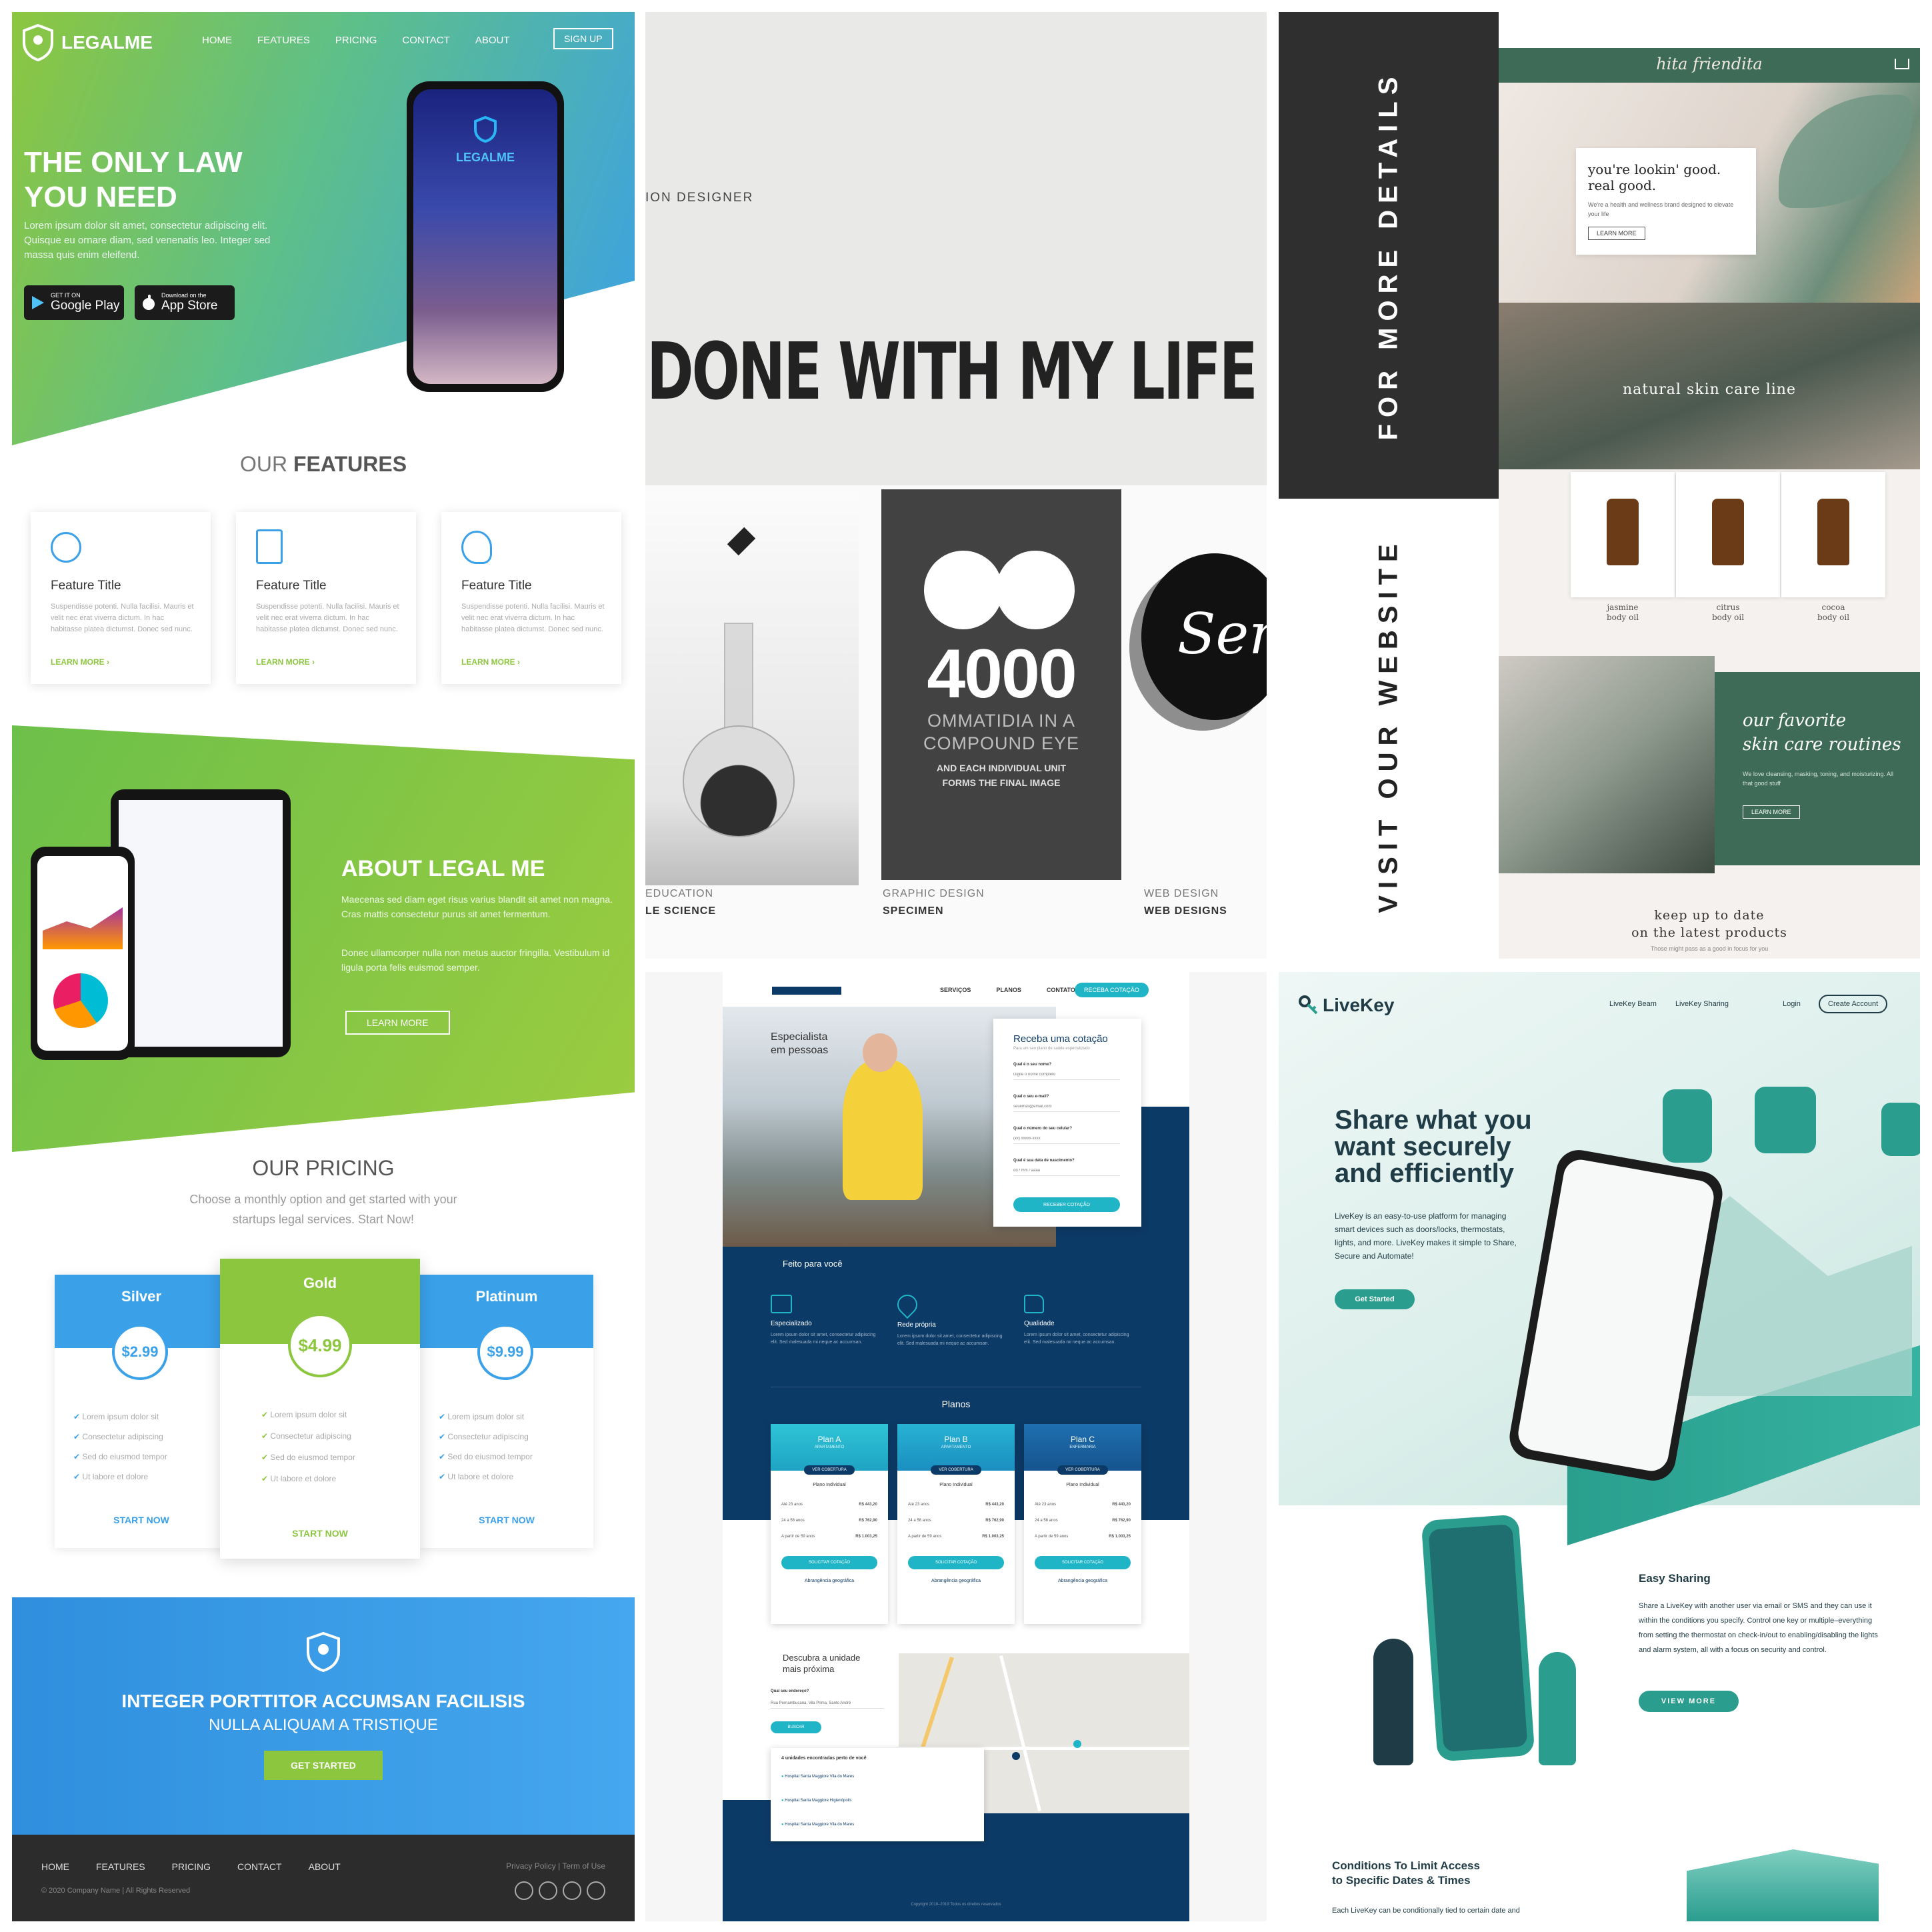  What do you see at coordinates (1709, 64) in the screenshot?
I see `brand-script: hita friendita` at bounding box center [1709, 64].